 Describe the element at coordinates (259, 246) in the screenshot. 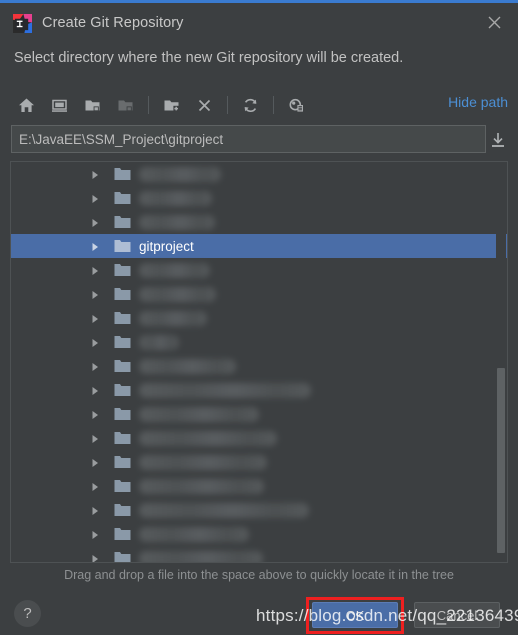

I see `tree-row-gitproject: gitproject` at that location.